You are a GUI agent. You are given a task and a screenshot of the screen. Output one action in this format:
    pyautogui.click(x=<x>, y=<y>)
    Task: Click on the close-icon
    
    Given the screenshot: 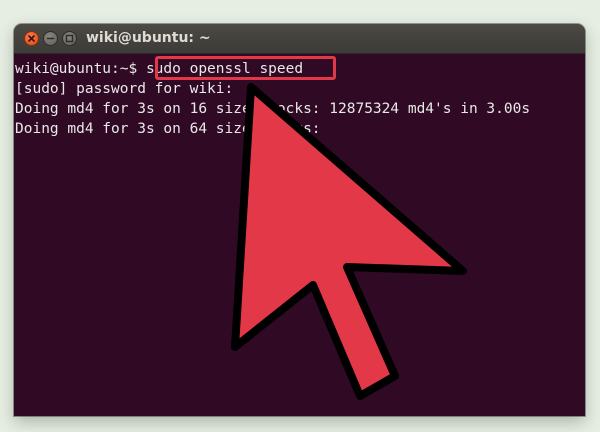 What is the action you would take?
    pyautogui.click(x=31, y=38)
    